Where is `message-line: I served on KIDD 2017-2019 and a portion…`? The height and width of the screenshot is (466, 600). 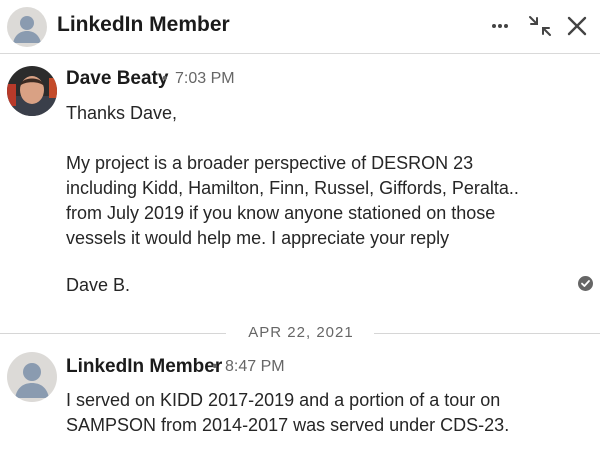 message-line: I served on KIDD 2017-2019 and a portion… is located at coordinates (283, 400).